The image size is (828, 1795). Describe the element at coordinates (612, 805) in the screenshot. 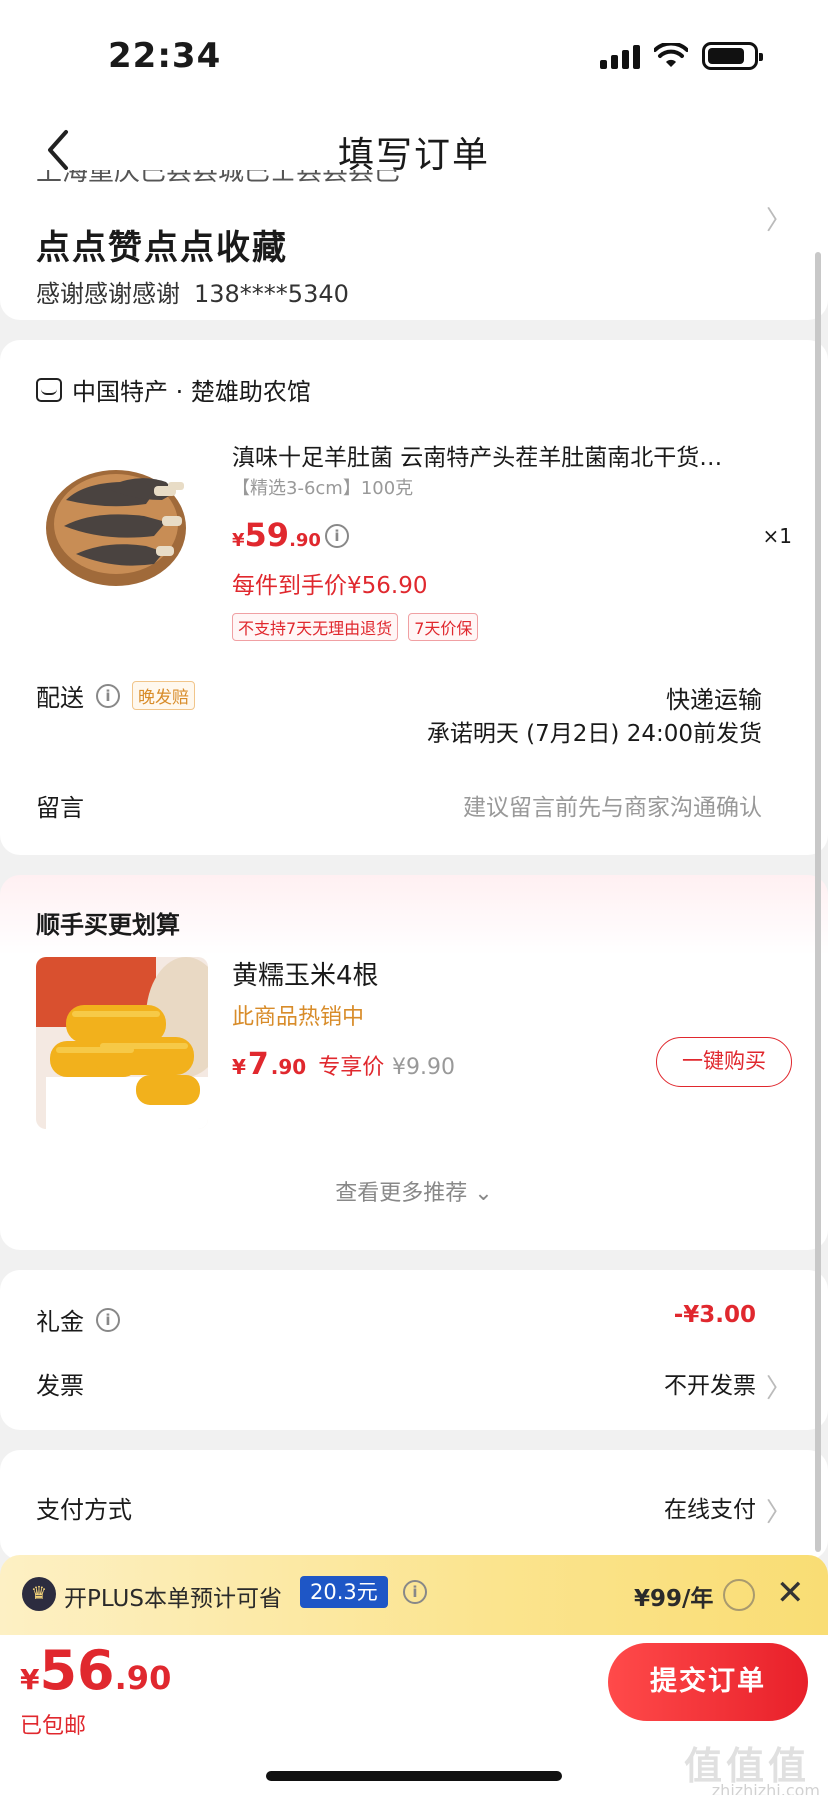

I see `note-input: 建议留言前先与商家沟通确认` at that location.